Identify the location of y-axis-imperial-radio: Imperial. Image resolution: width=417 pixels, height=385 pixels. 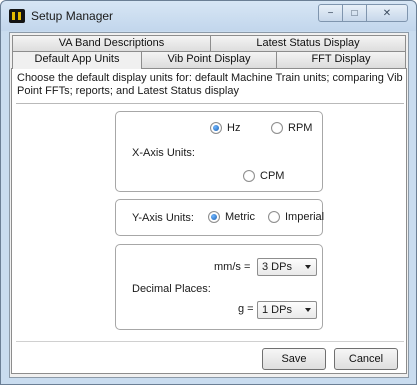
(296, 217).